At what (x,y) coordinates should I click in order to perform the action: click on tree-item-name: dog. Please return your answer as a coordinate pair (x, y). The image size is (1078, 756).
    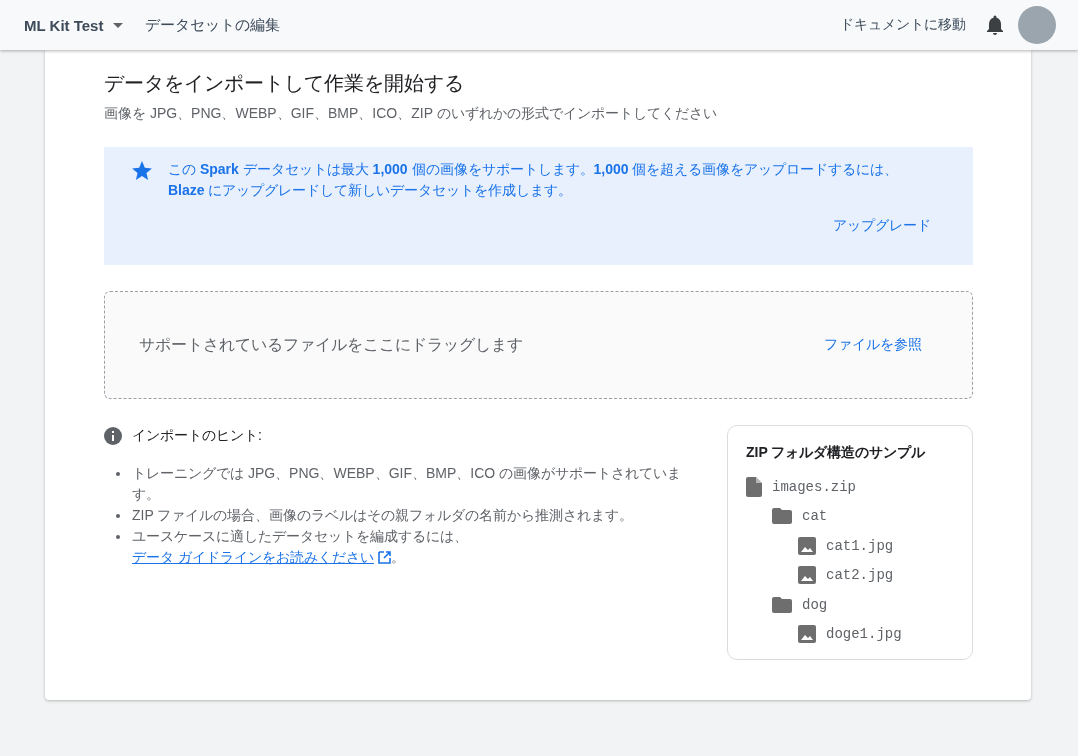
    Looking at the image, I should click on (815, 604).